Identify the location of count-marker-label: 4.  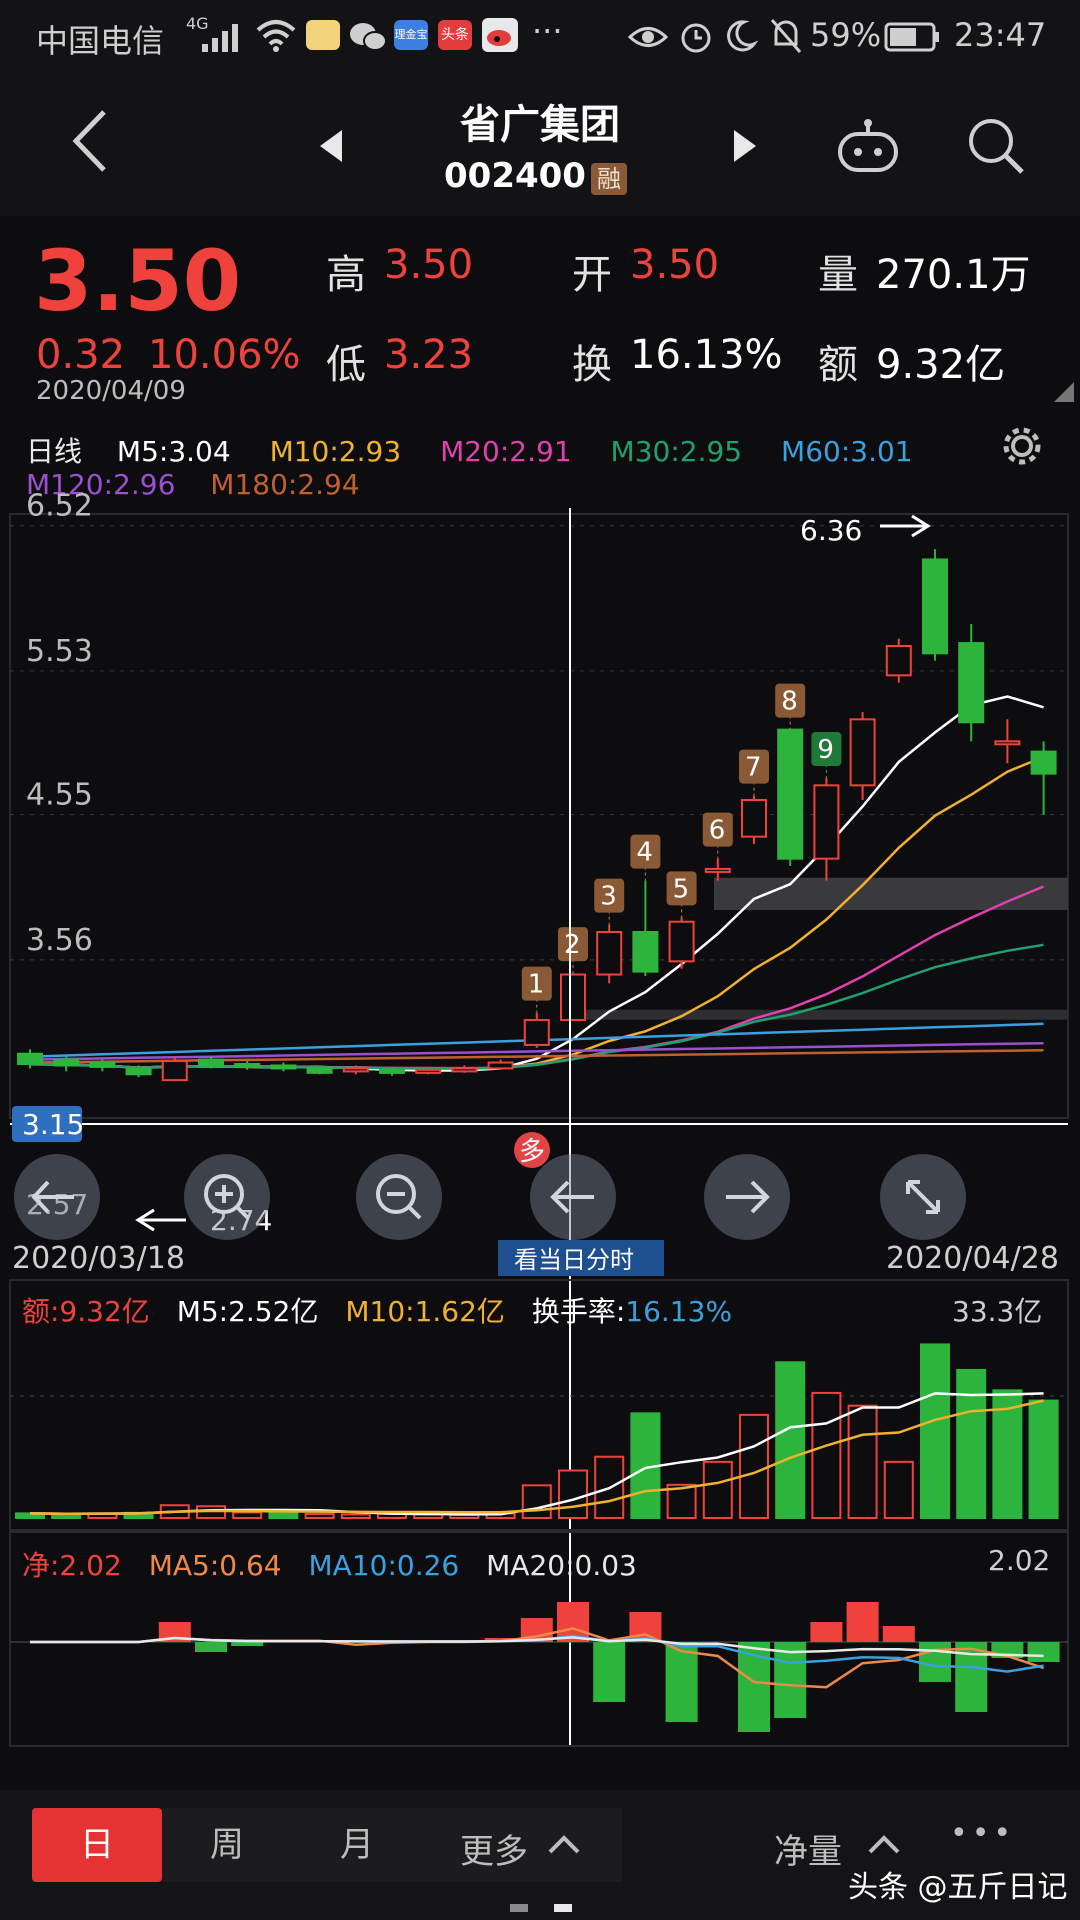
(644, 853).